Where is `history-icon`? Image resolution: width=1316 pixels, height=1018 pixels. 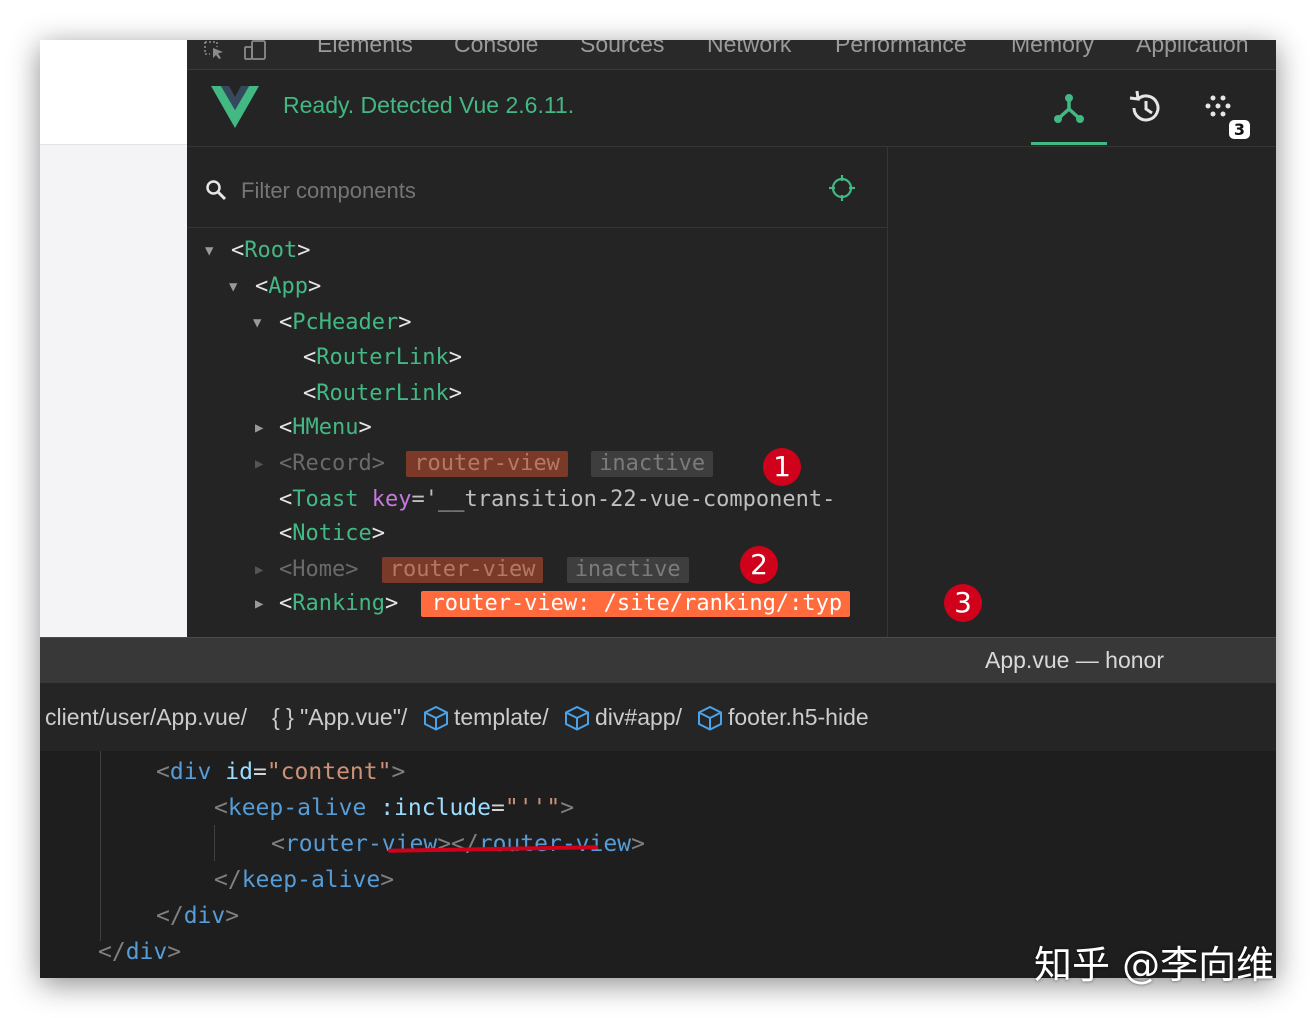 history-icon is located at coordinates (1145, 108).